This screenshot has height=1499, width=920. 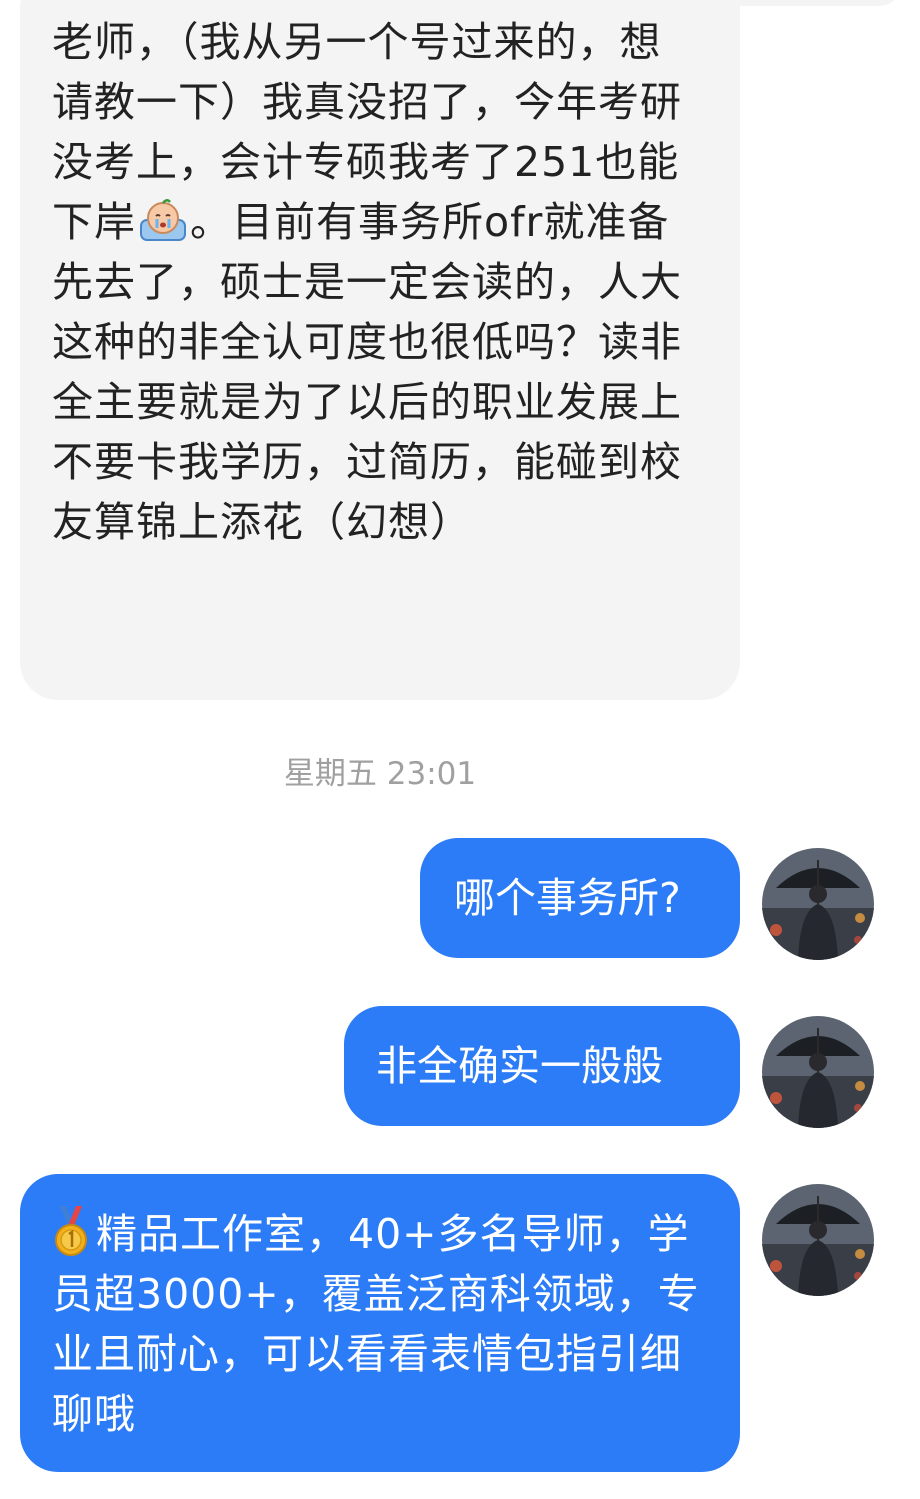 What do you see at coordinates (567, 898) in the screenshot?
I see `outgoing-message-text: 哪个事务所?` at bounding box center [567, 898].